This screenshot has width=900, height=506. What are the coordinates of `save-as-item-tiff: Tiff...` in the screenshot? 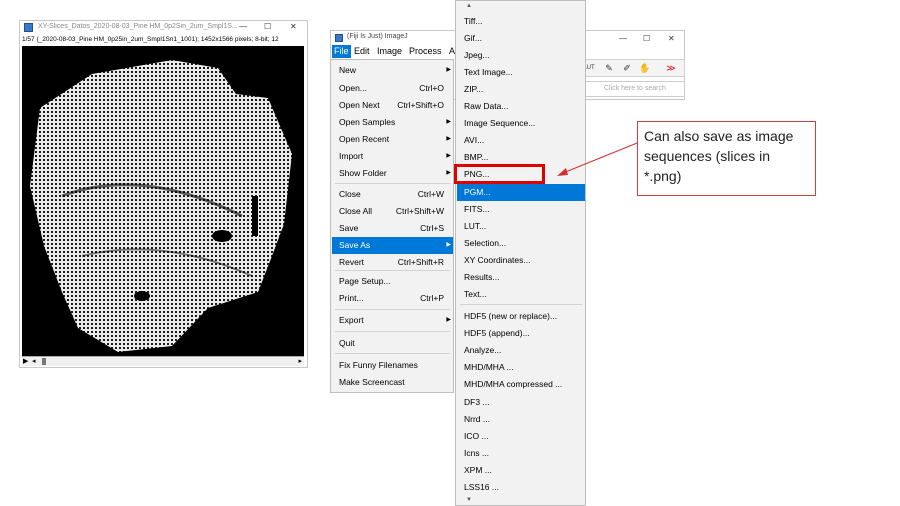 It's located at (521, 21).